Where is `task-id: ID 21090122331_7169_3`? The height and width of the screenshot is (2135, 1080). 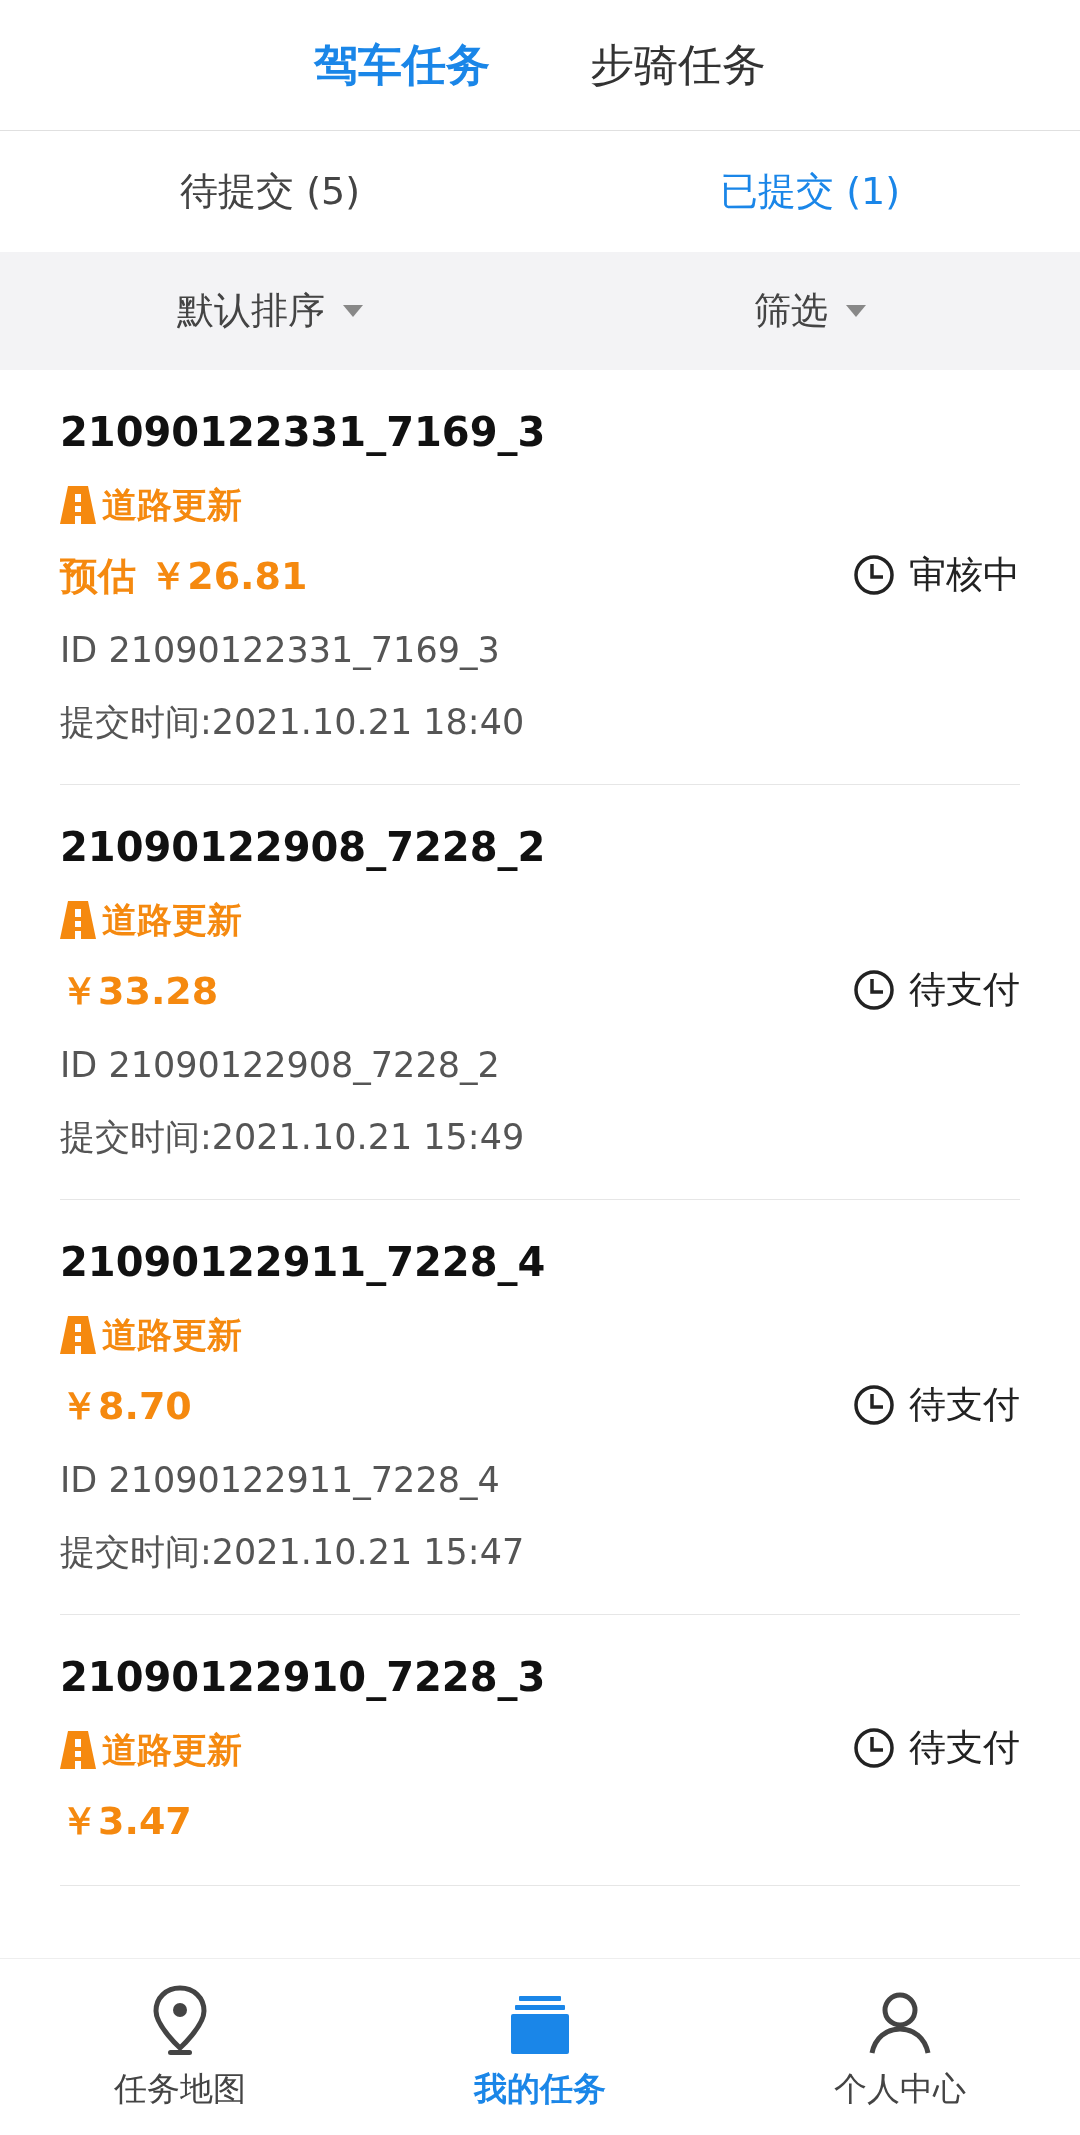
task-id: ID 21090122331_7169_3 is located at coordinates (280, 650).